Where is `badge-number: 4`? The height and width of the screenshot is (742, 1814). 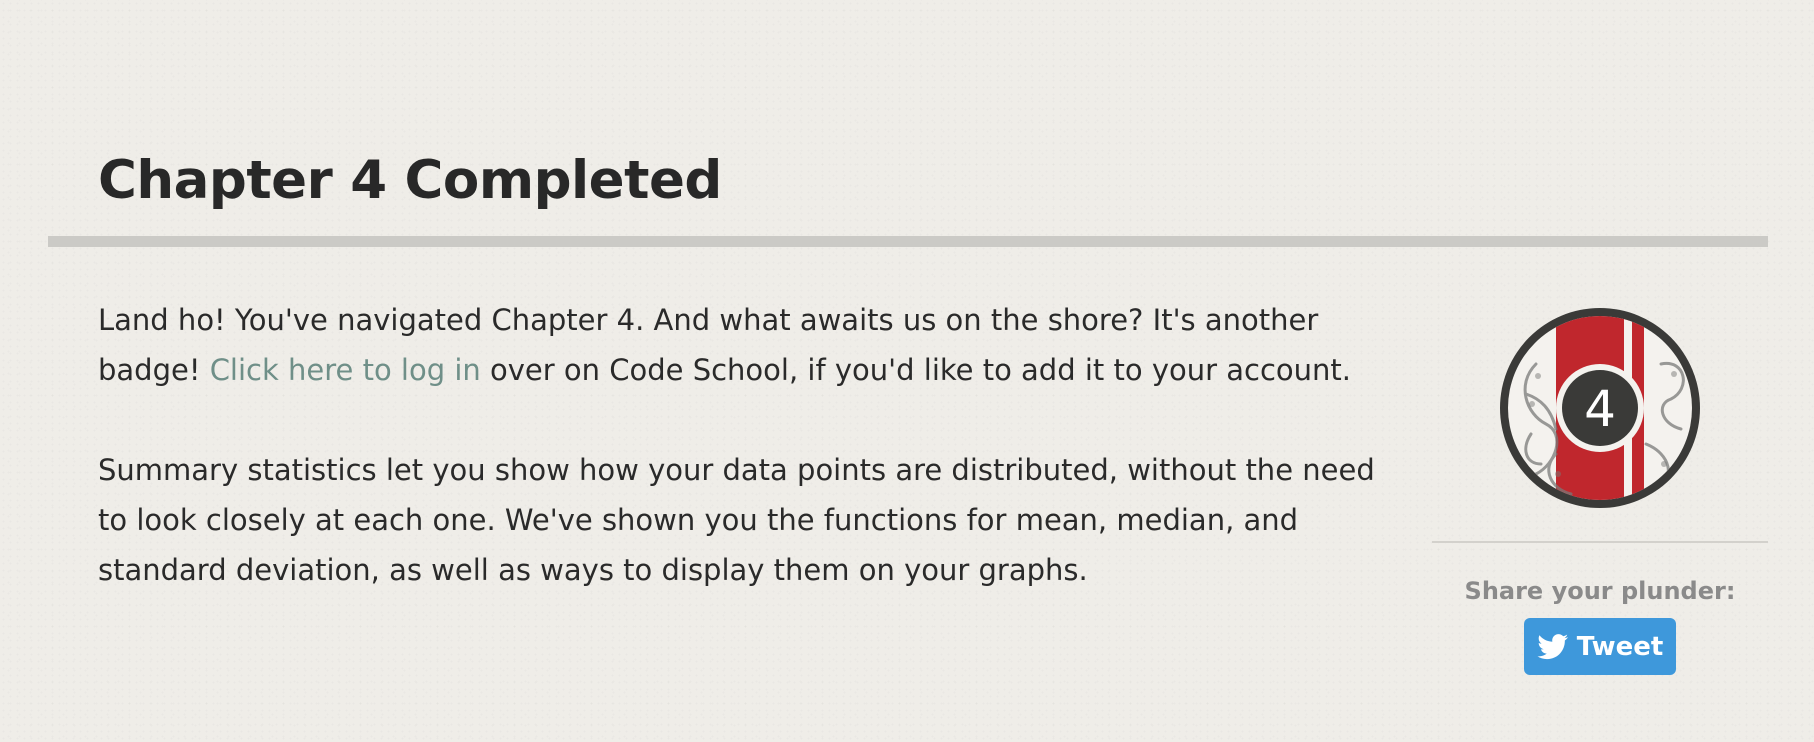
badge-number: 4 is located at coordinates (1600, 409).